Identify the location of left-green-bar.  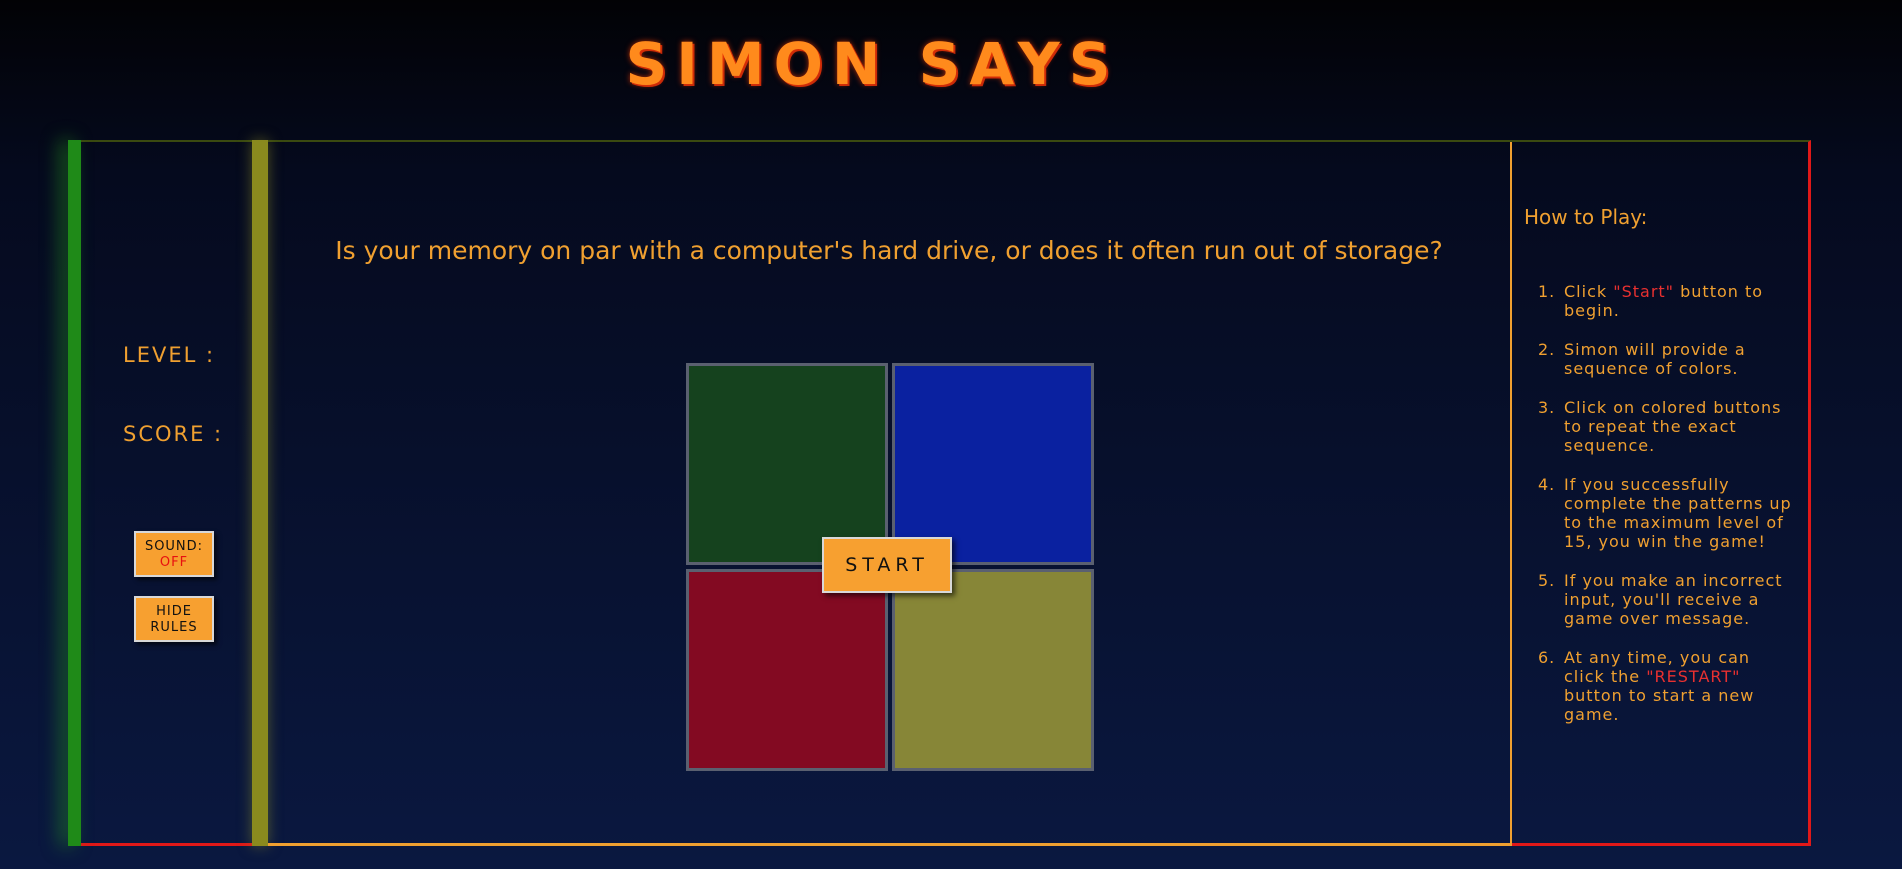
(74, 493).